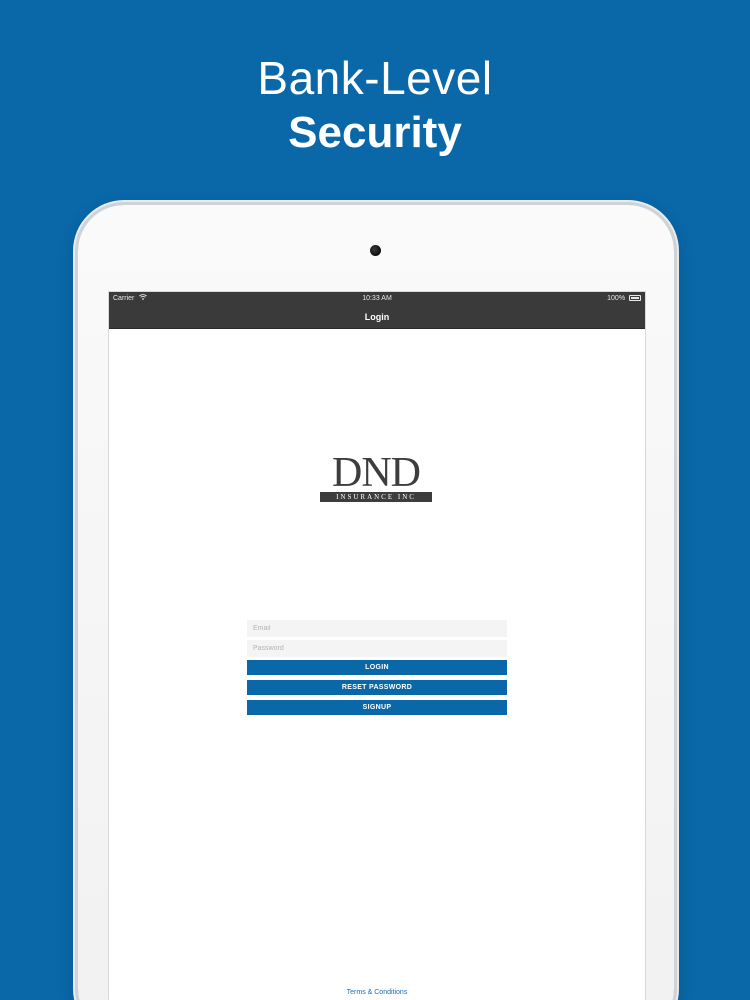 The height and width of the screenshot is (1000, 750). I want to click on promo-headline: Bank-Level Security, so click(375, 105).